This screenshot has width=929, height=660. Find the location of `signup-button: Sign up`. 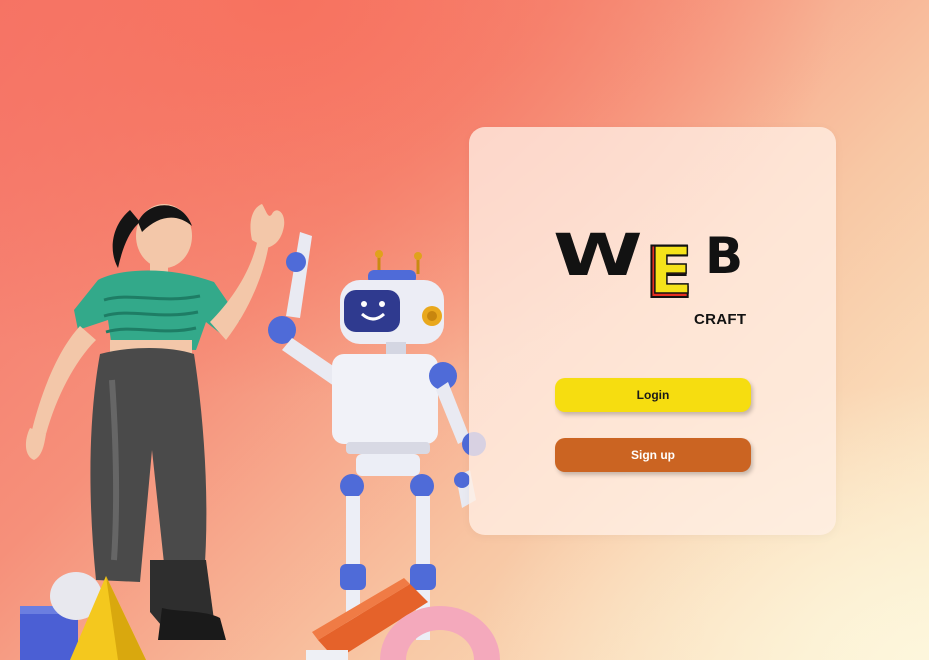

signup-button: Sign up is located at coordinates (653, 455).